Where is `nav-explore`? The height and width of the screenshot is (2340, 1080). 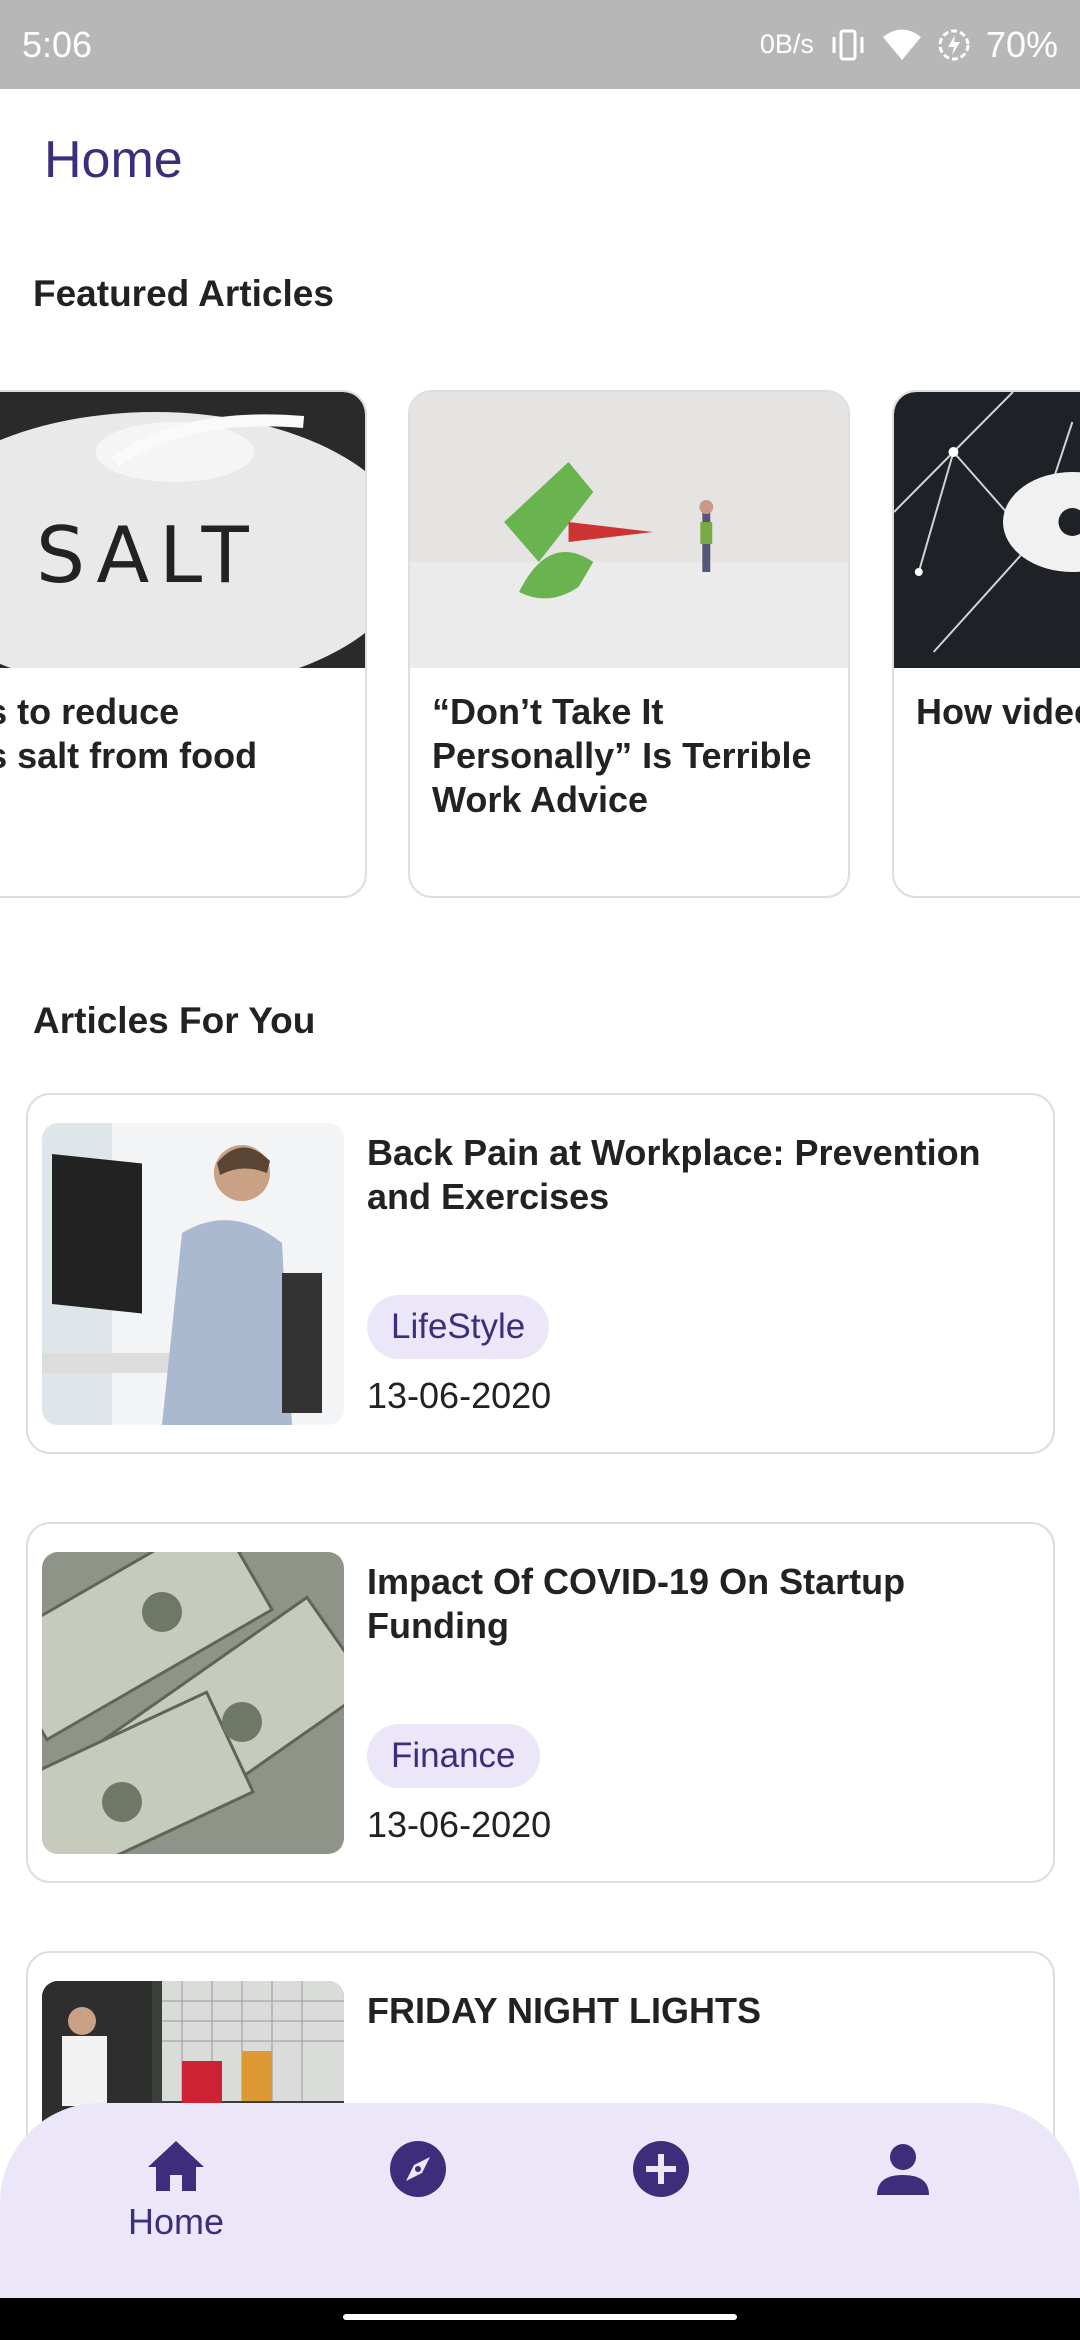
nav-explore is located at coordinates (418, 2204).